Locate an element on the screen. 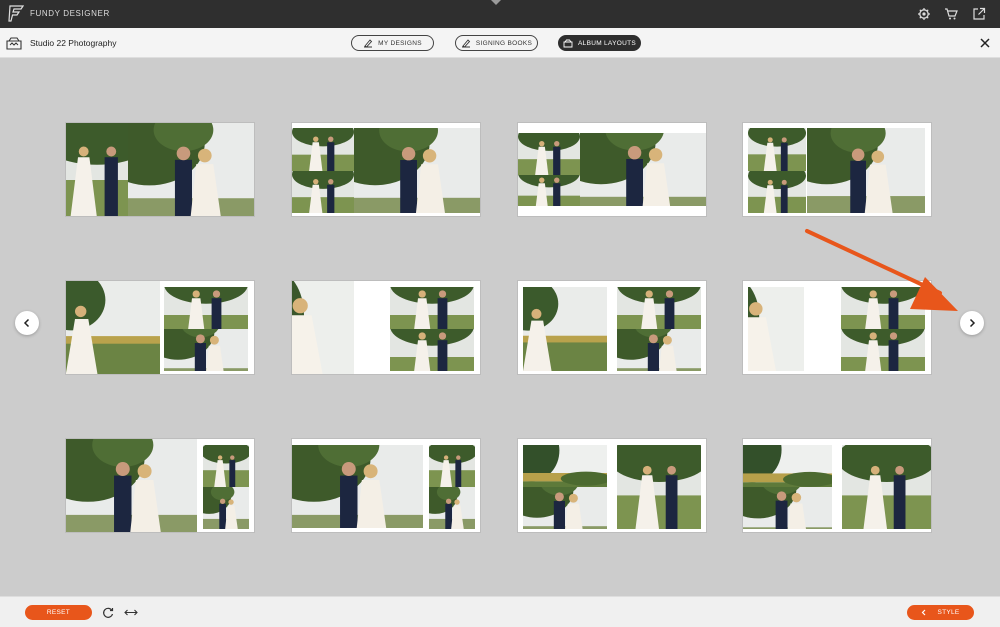 This screenshot has width=1000, height=627. external-link-icon is located at coordinates (979, 14).